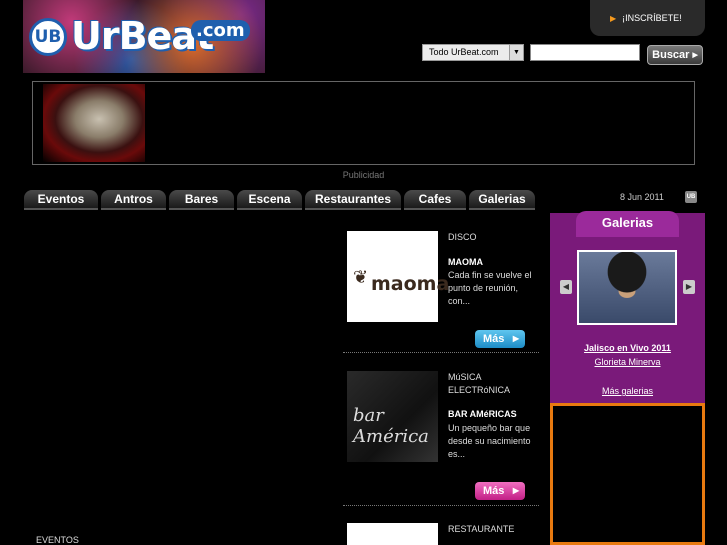 The width and height of the screenshot is (727, 545). Describe the element at coordinates (133, 200) in the screenshot. I see `tab-antros: Antros` at that location.